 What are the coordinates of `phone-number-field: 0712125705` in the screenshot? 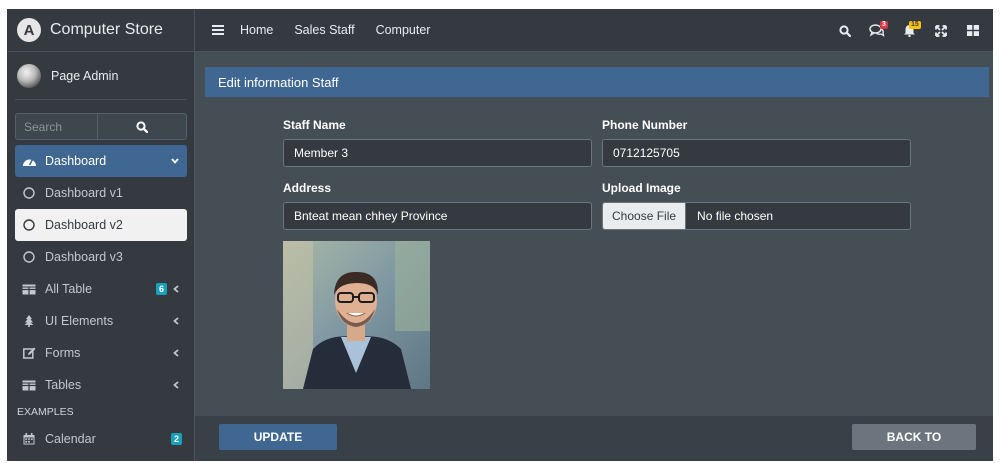 It's located at (756, 153).